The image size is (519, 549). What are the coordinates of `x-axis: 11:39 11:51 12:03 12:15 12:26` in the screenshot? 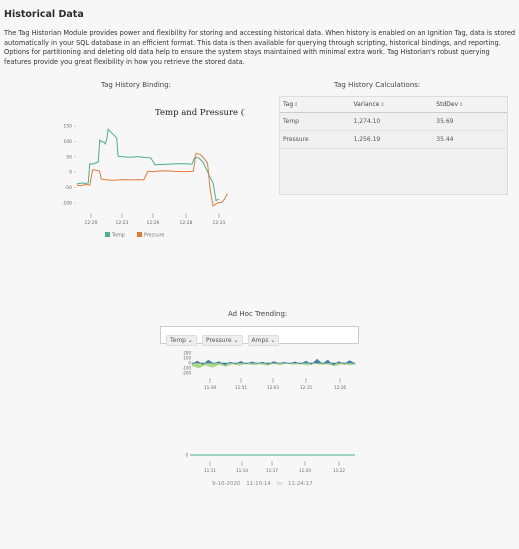 It's located at (275, 384).